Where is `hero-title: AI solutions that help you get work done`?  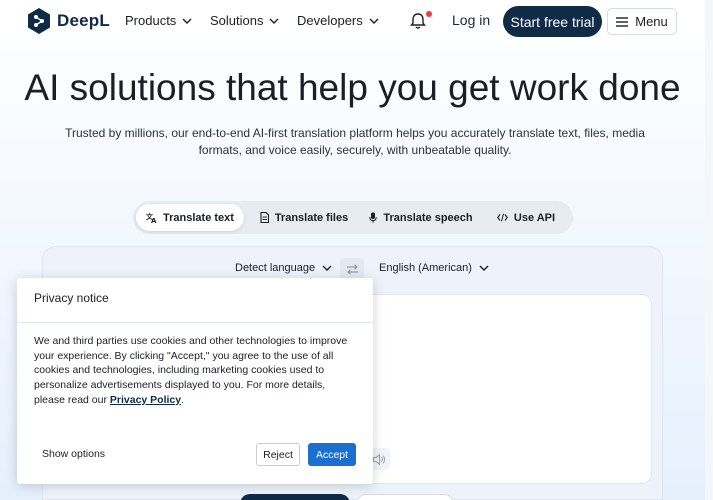
hero-title: AI solutions that help you get work done is located at coordinates (352, 87).